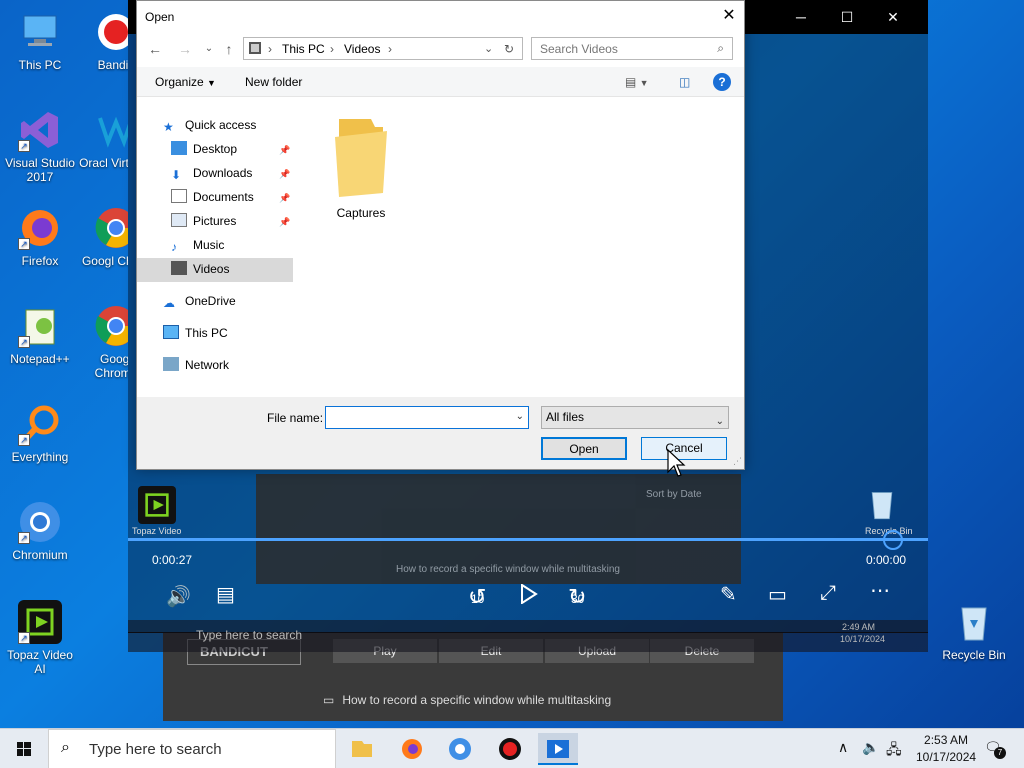 Image resolution: width=1024 pixels, height=768 pixels. Describe the element at coordinates (584, 448) in the screenshot. I see `open-button: Open` at that location.